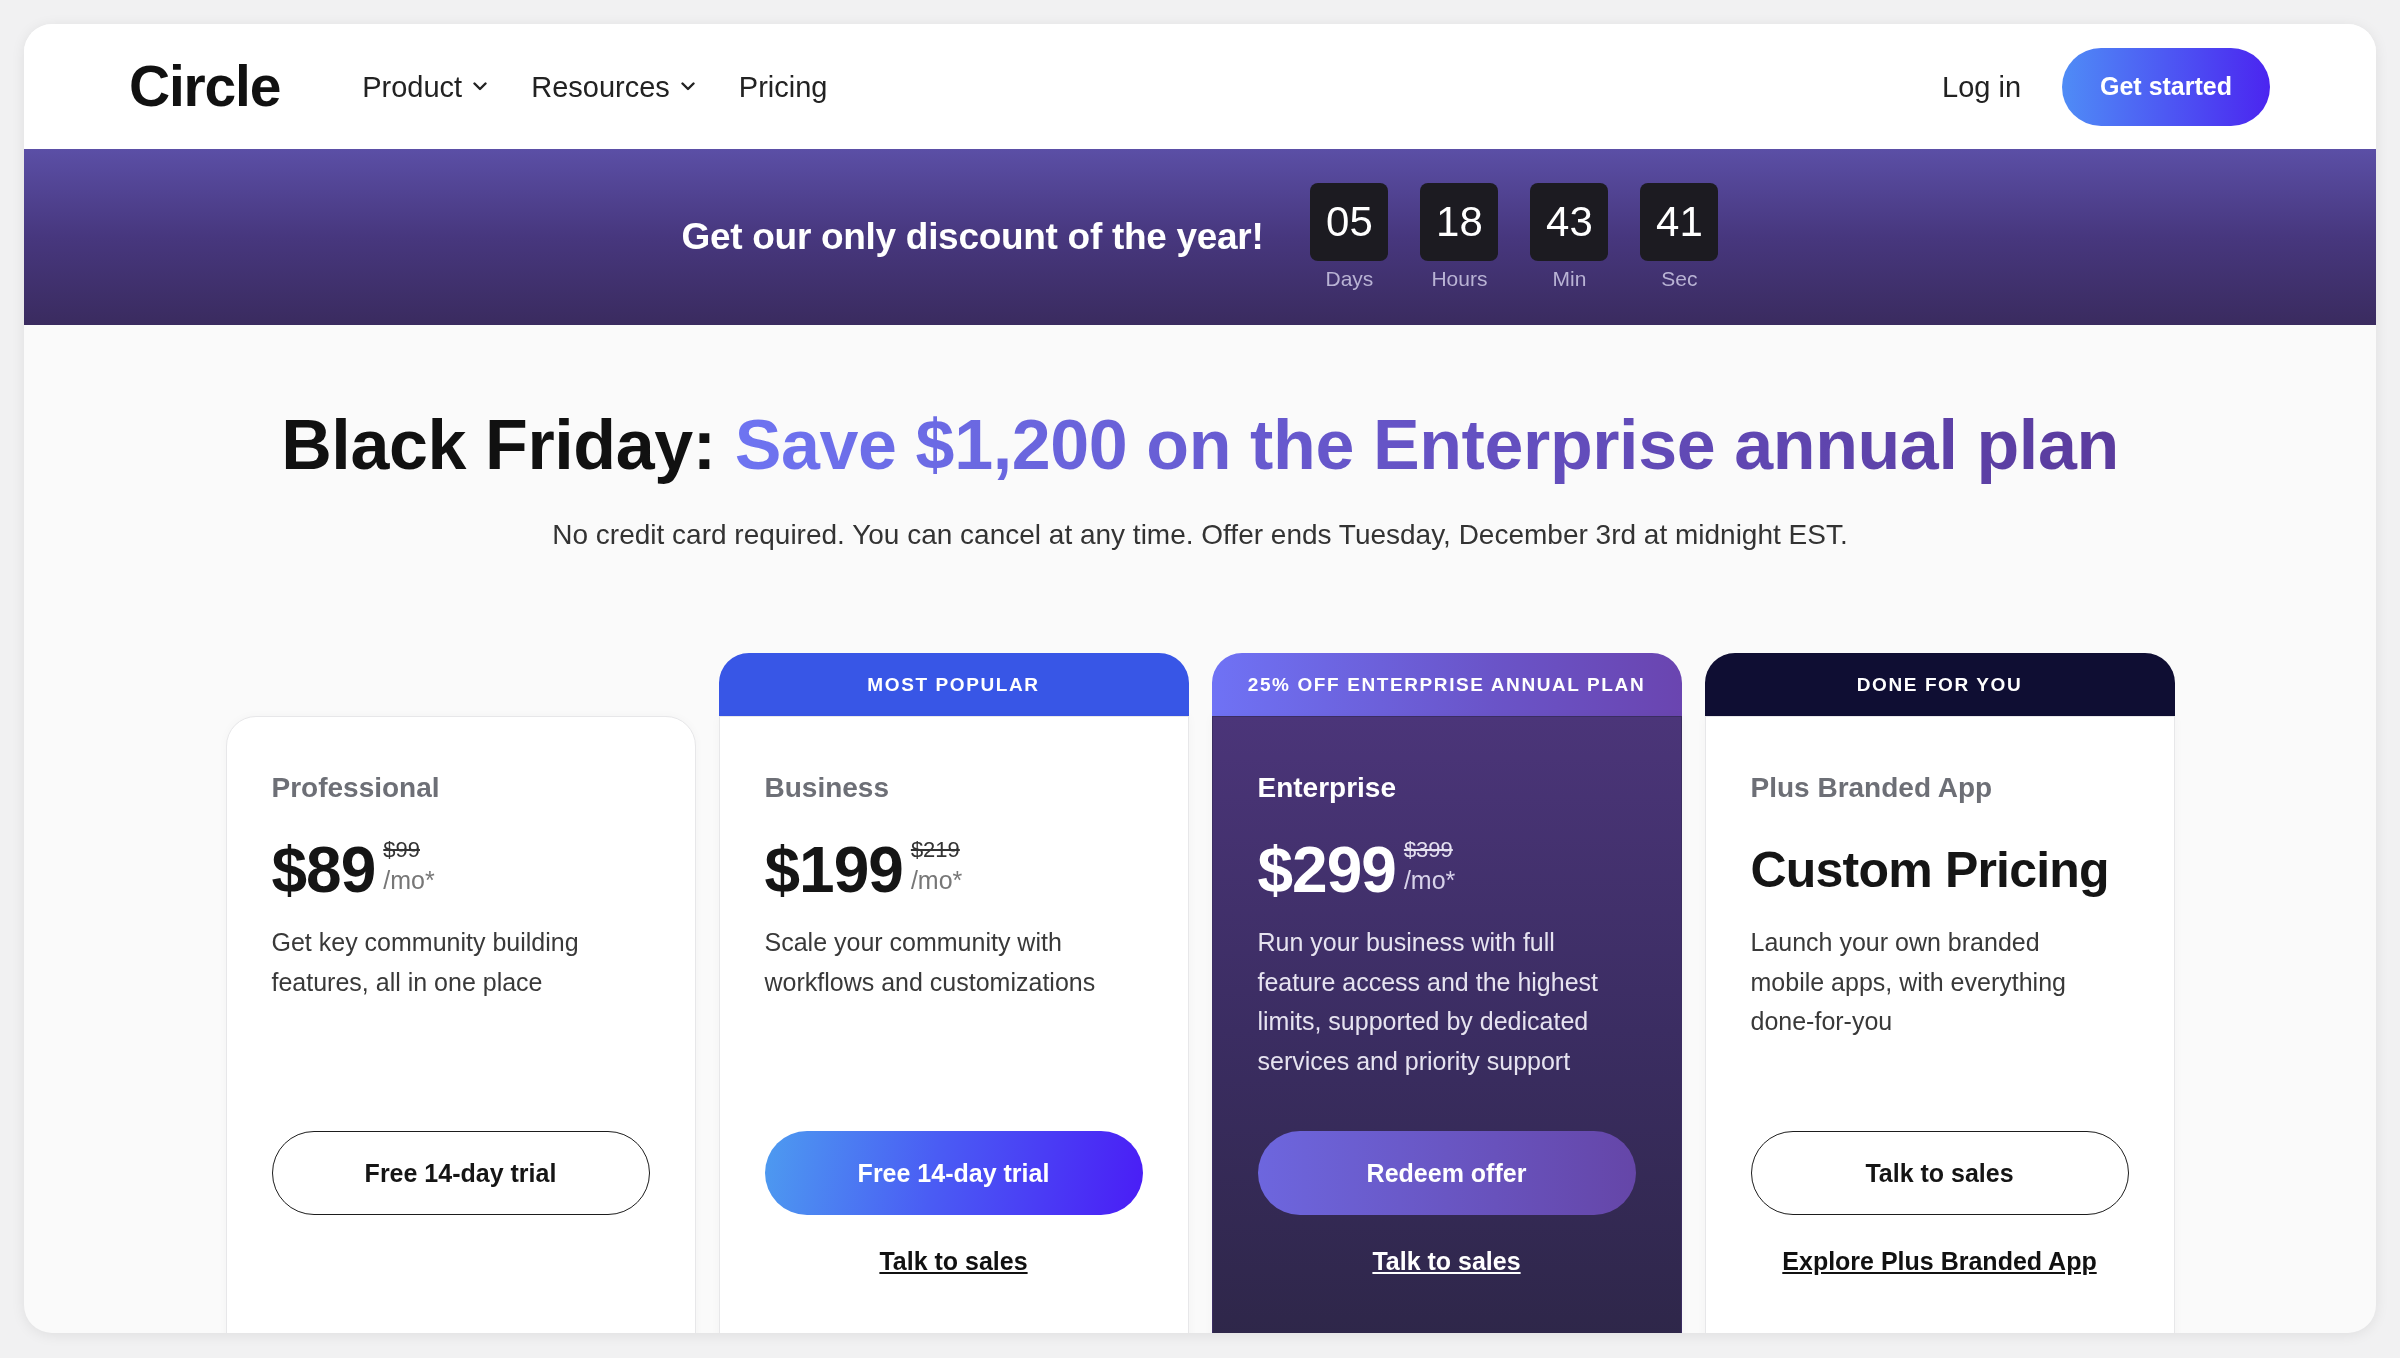 The image size is (2400, 1358). Describe the element at coordinates (1446, 1173) in the screenshot. I see `plan-cta-button: Redeem offer` at that location.